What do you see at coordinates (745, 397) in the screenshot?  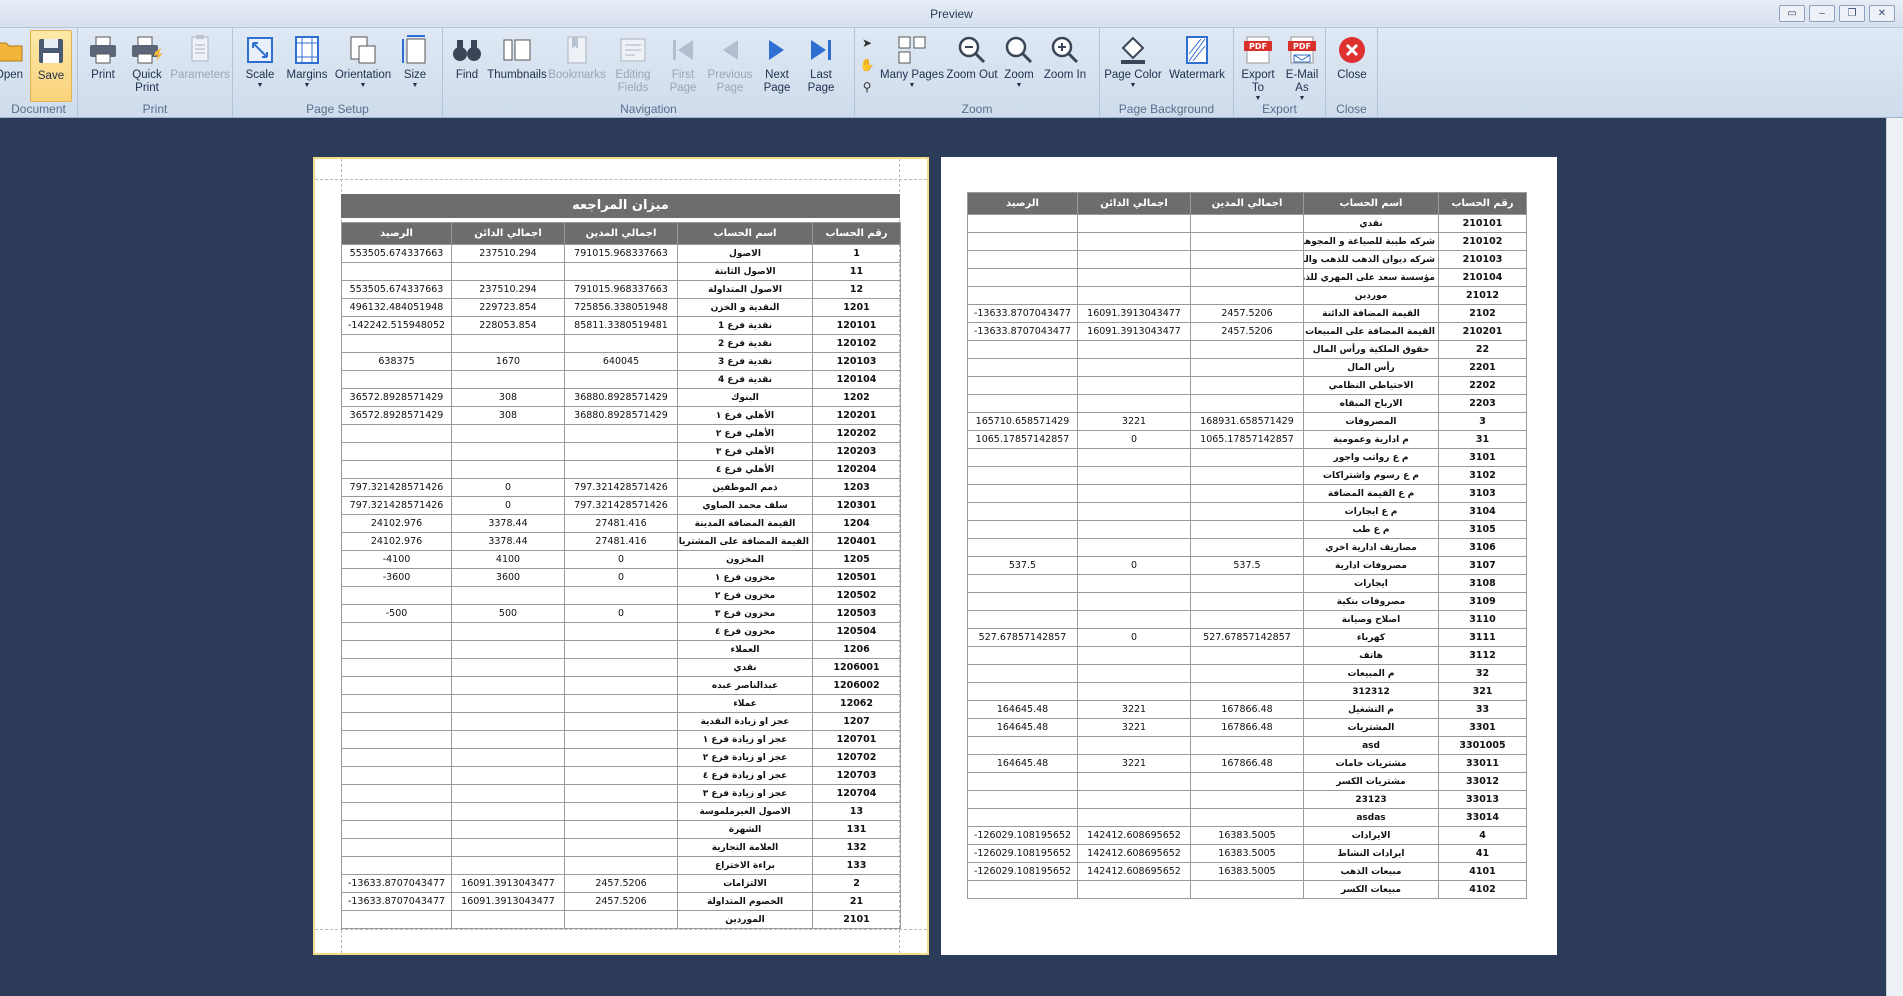 I see `account-name-cell: البنوك` at bounding box center [745, 397].